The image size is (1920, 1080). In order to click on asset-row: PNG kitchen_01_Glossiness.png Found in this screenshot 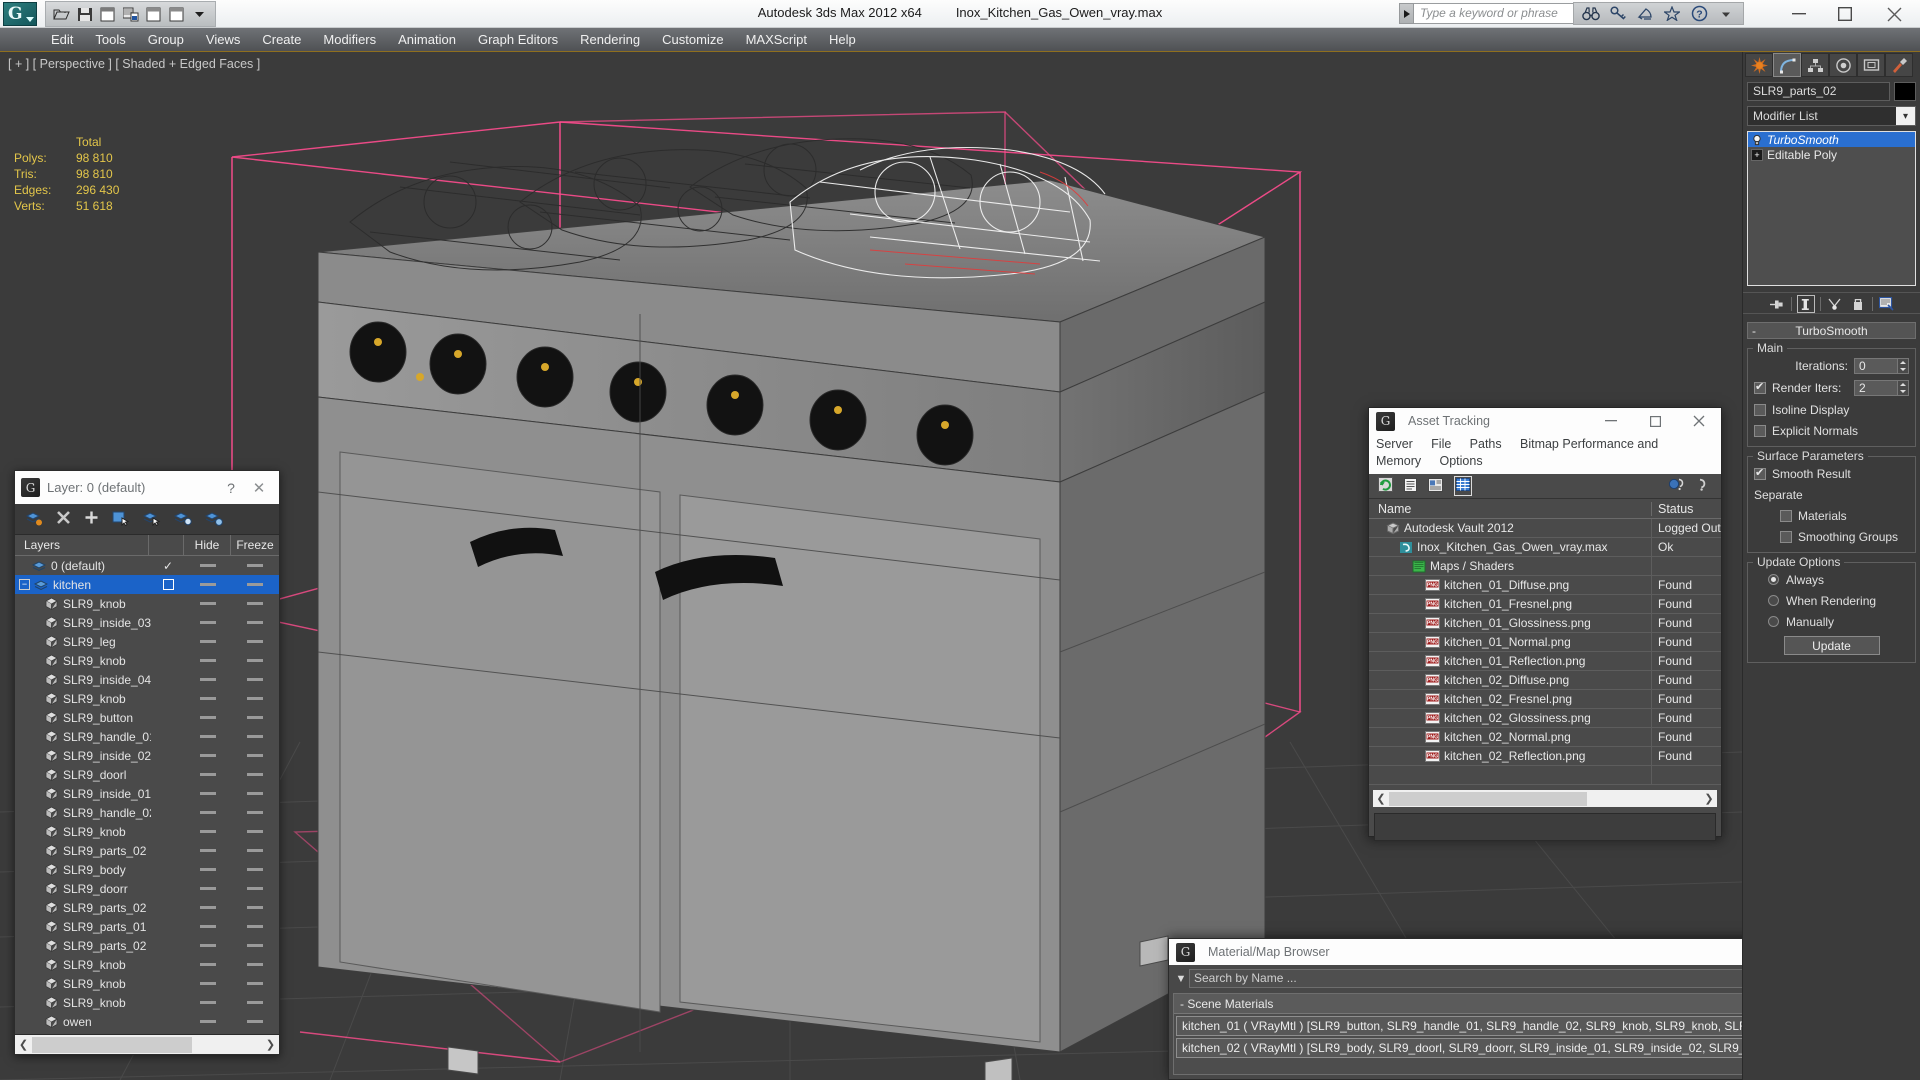, I will do `click(1545, 623)`.